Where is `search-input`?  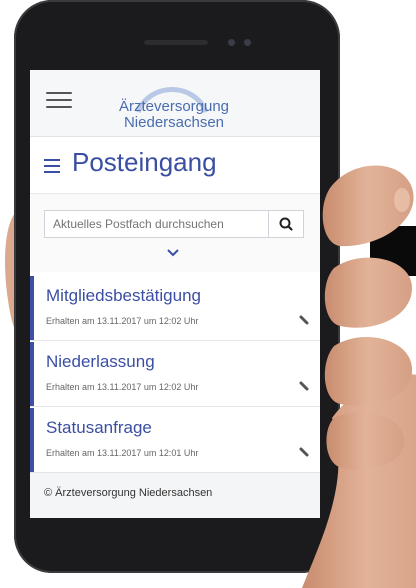
search-input is located at coordinates (156, 224).